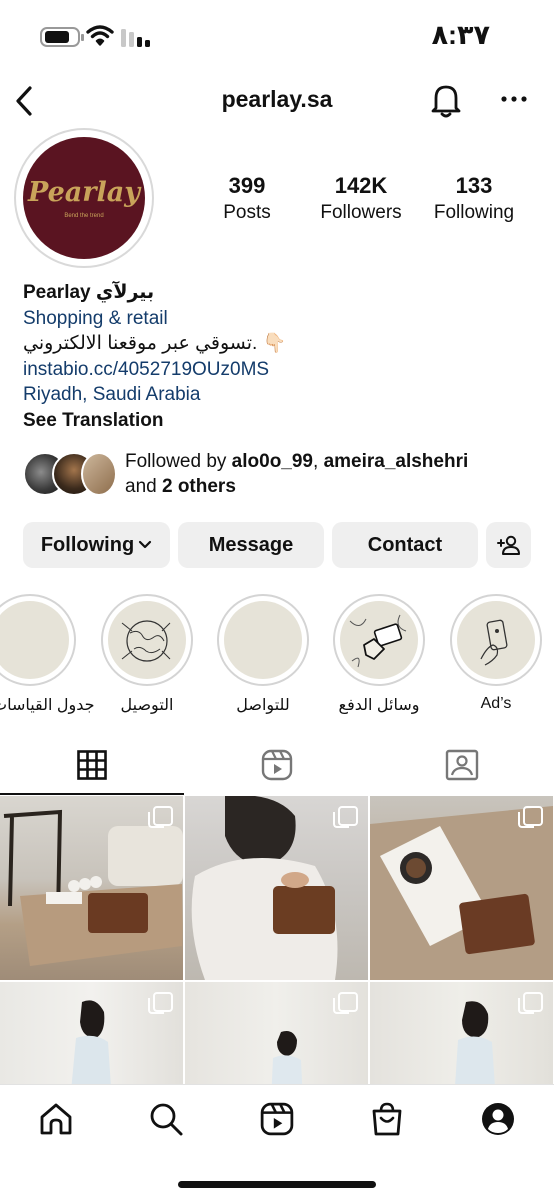 The width and height of the screenshot is (554, 1200). What do you see at coordinates (278, 421) in the screenshot?
I see `see-translation-link: See Translation` at bounding box center [278, 421].